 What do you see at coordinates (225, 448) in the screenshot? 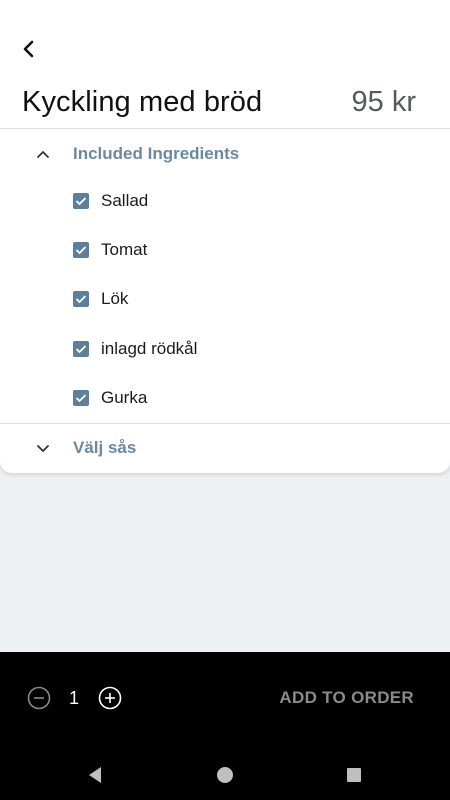
I see `section-valj-sas: Välj sås` at bounding box center [225, 448].